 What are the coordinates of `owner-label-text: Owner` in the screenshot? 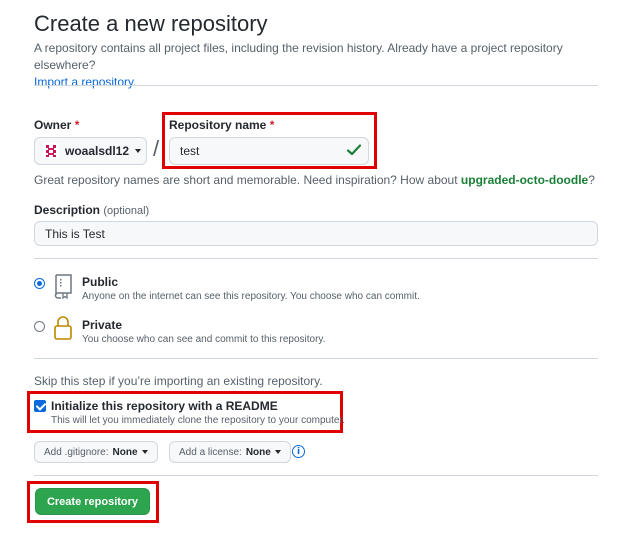 It's located at (53, 125).